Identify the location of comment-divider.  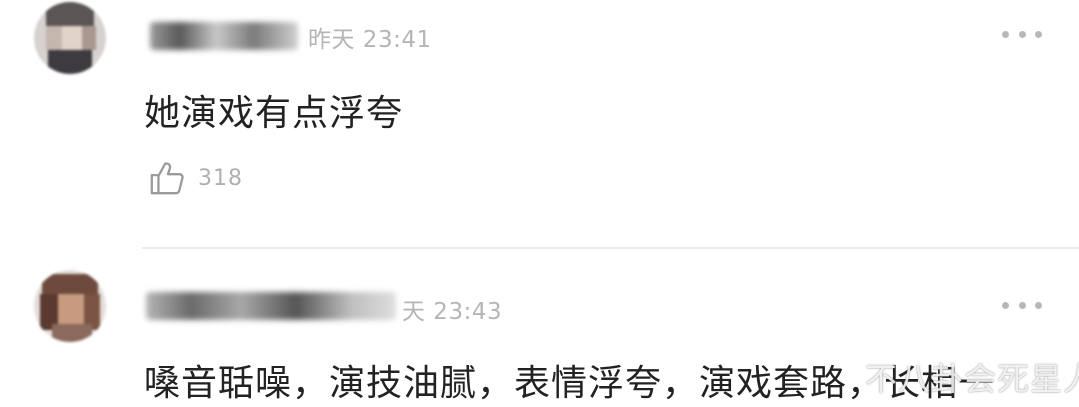
(610, 248).